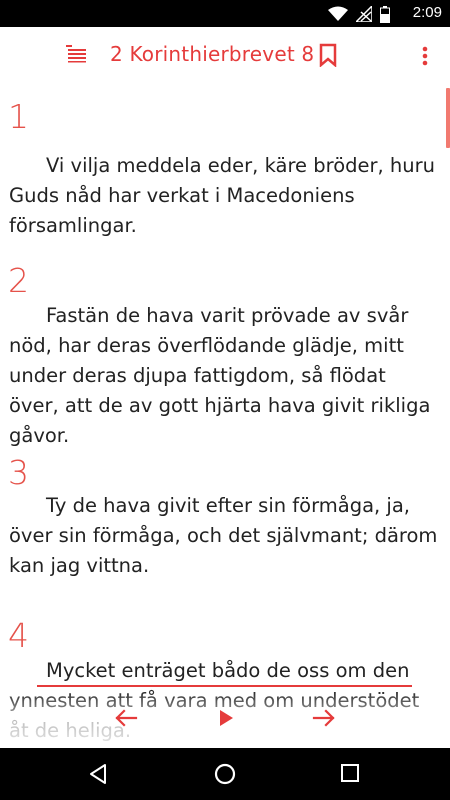 Image resolution: width=450 pixels, height=800 pixels. Describe the element at coordinates (385, 14) in the screenshot. I see `battery-icon` at that location.